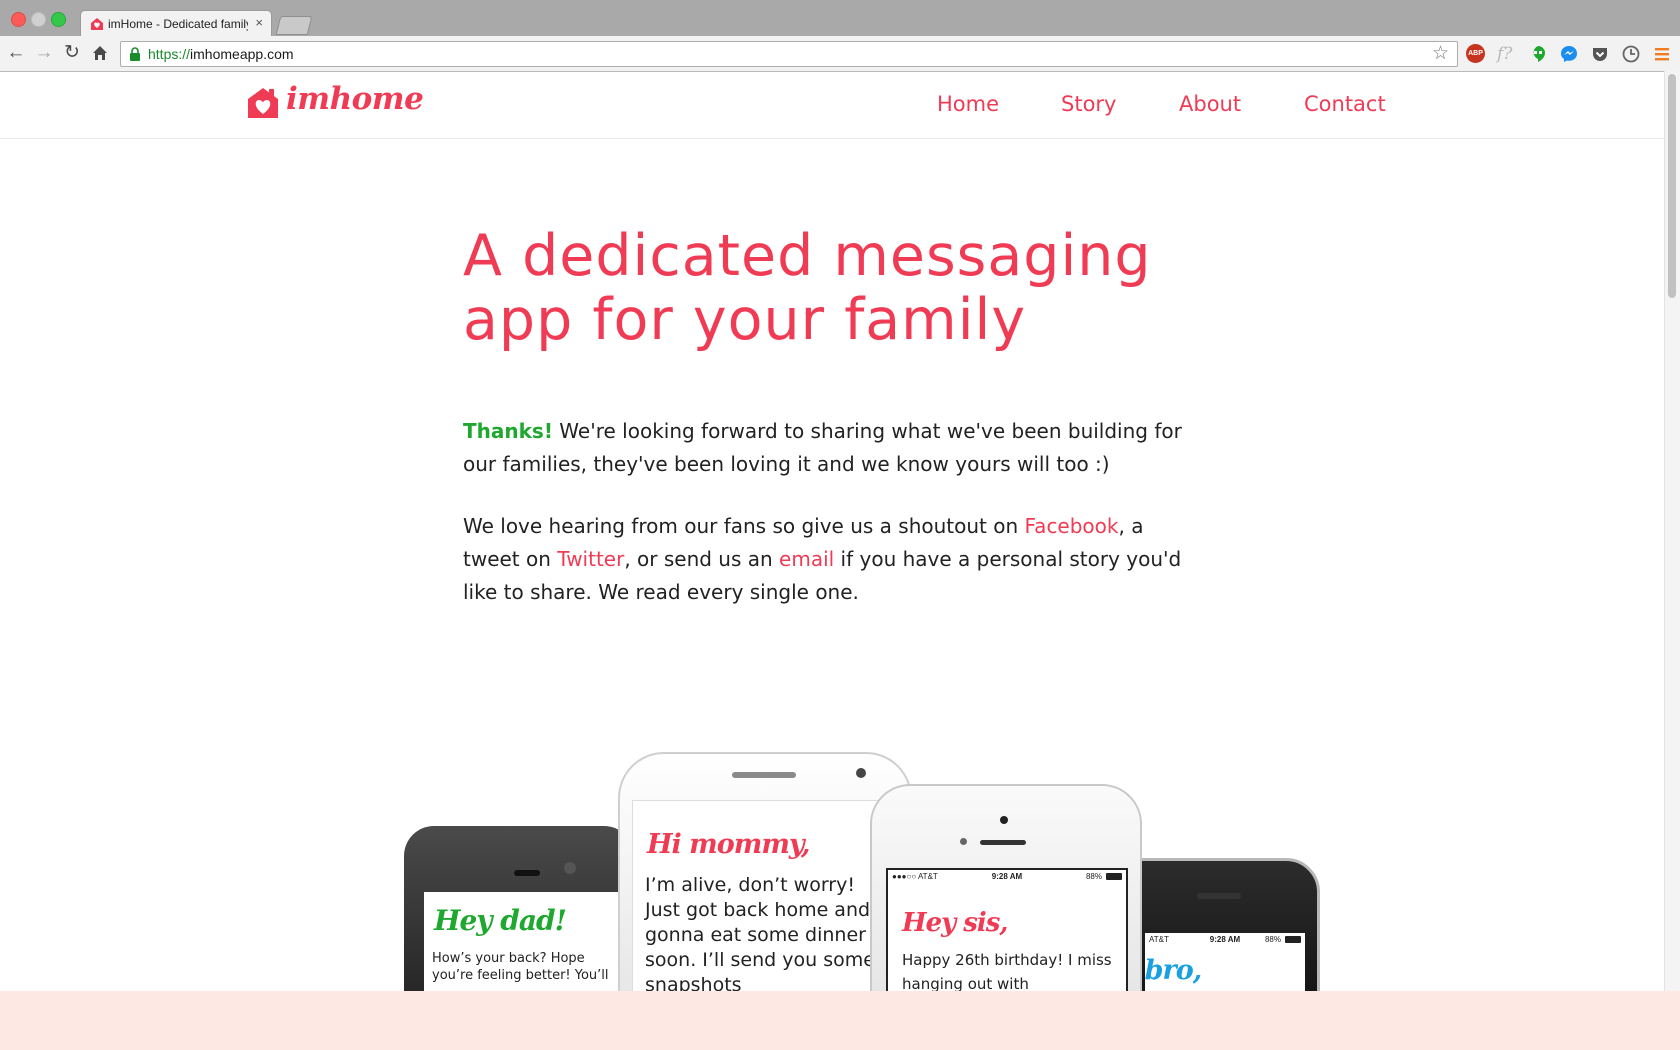 The width and height of the screenshot is (1680, 1050). What do you see at coordinates (1088, 104) in the screenshot?
I see `nav-story-link: Story` at bounding box center [1088, 104].